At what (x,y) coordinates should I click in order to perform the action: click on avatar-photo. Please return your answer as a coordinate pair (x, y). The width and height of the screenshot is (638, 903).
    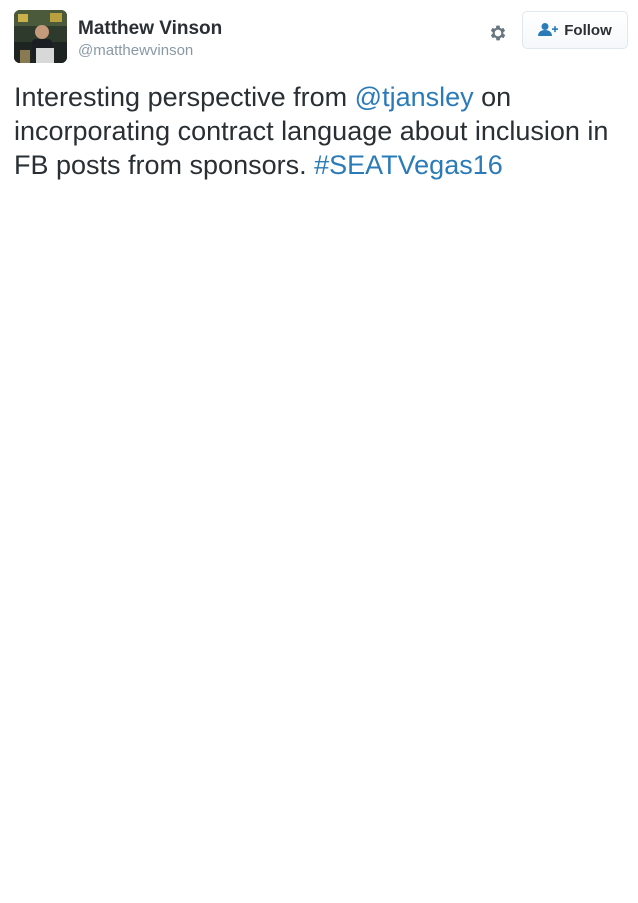
    Looking at the image, I should click on (40, 36).